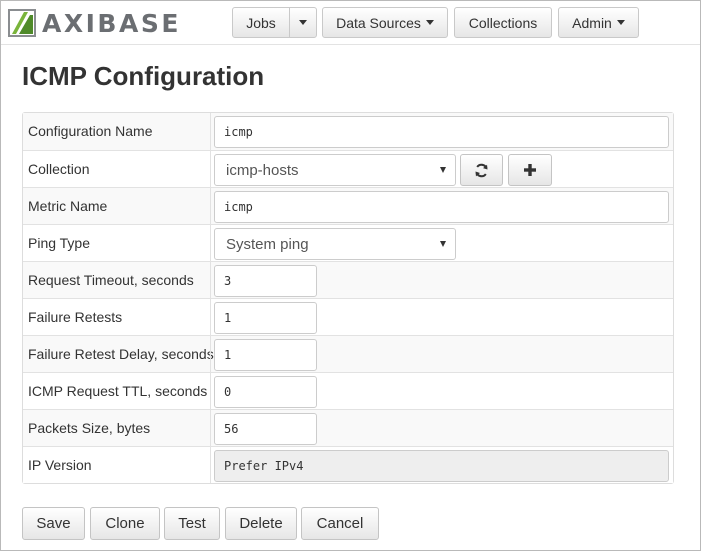  I want to click on delete-button: Delete, so click(261, 523).